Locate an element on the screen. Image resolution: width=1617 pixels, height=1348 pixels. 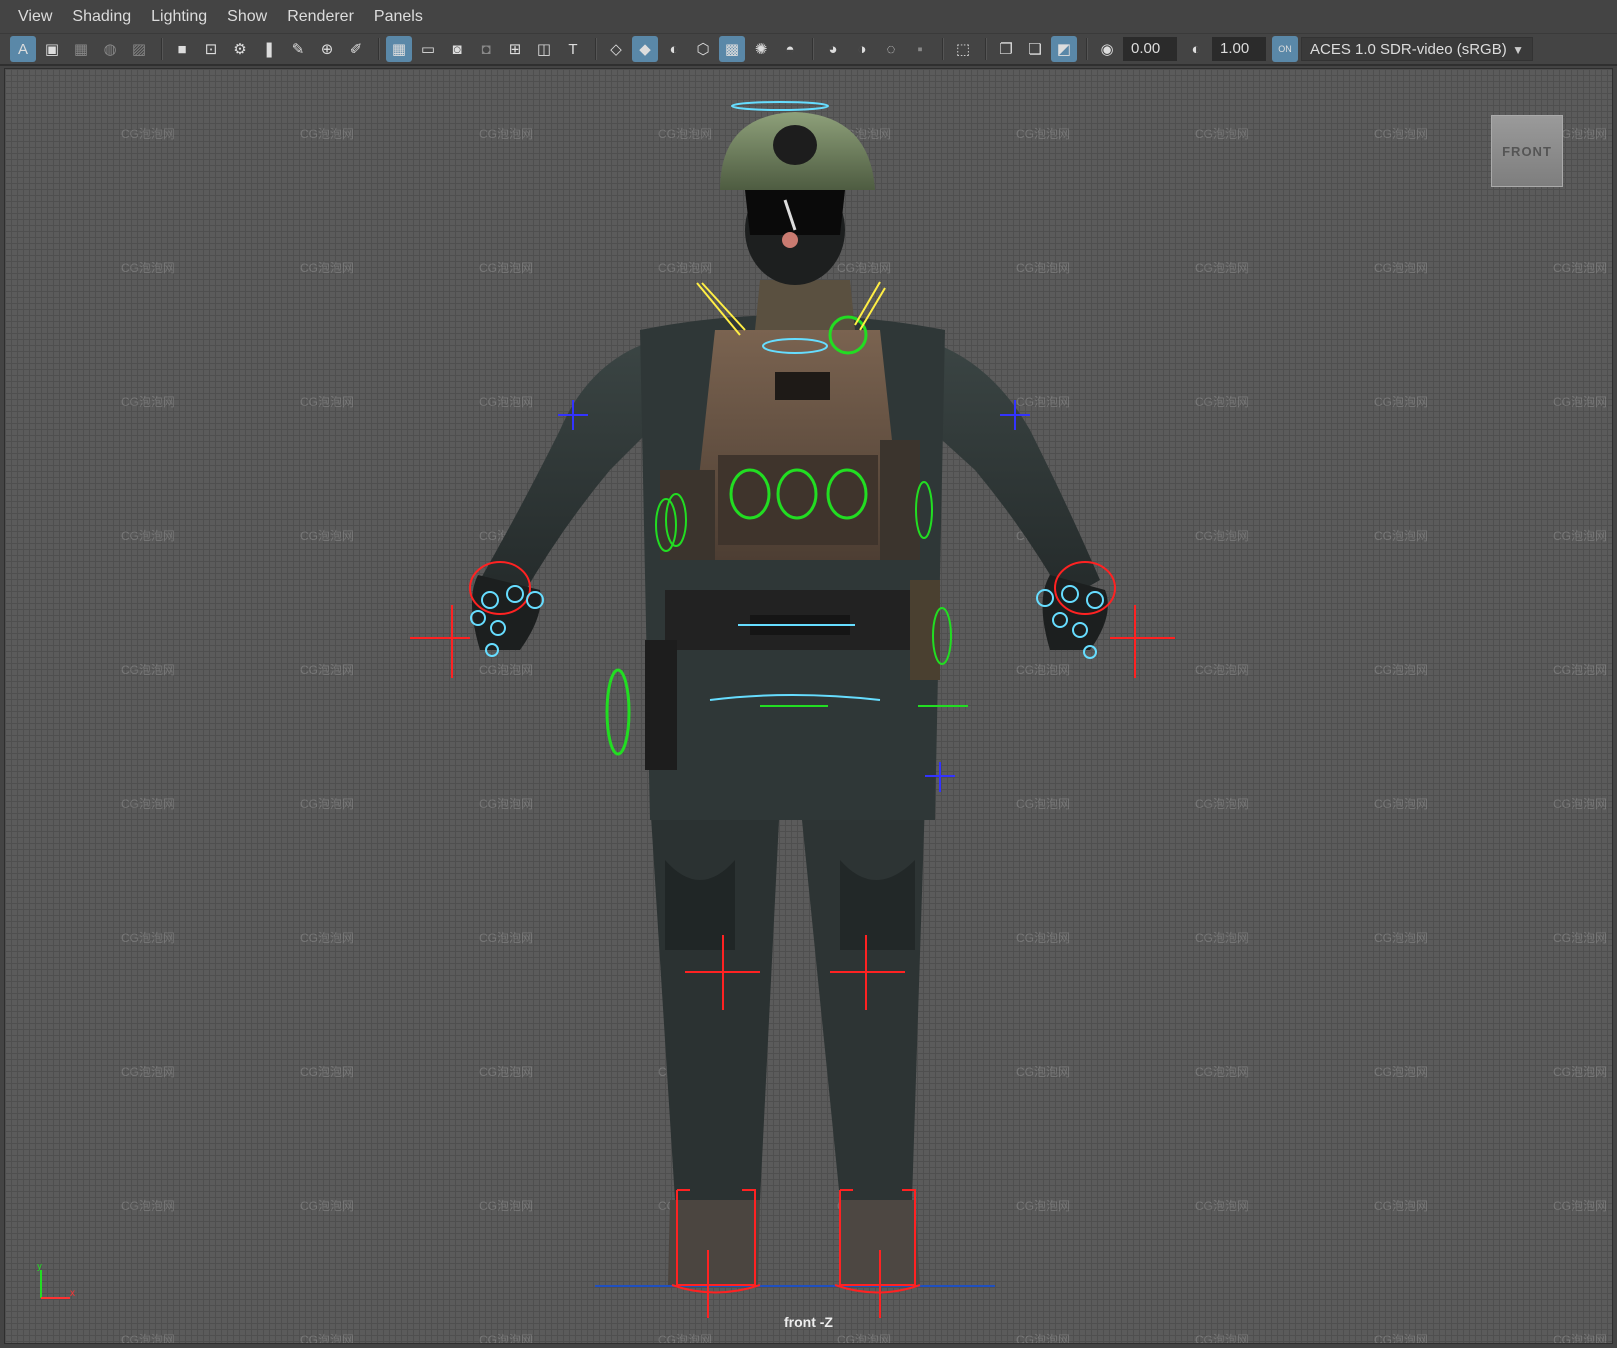
character-torso is located at coordinates (792, 567).